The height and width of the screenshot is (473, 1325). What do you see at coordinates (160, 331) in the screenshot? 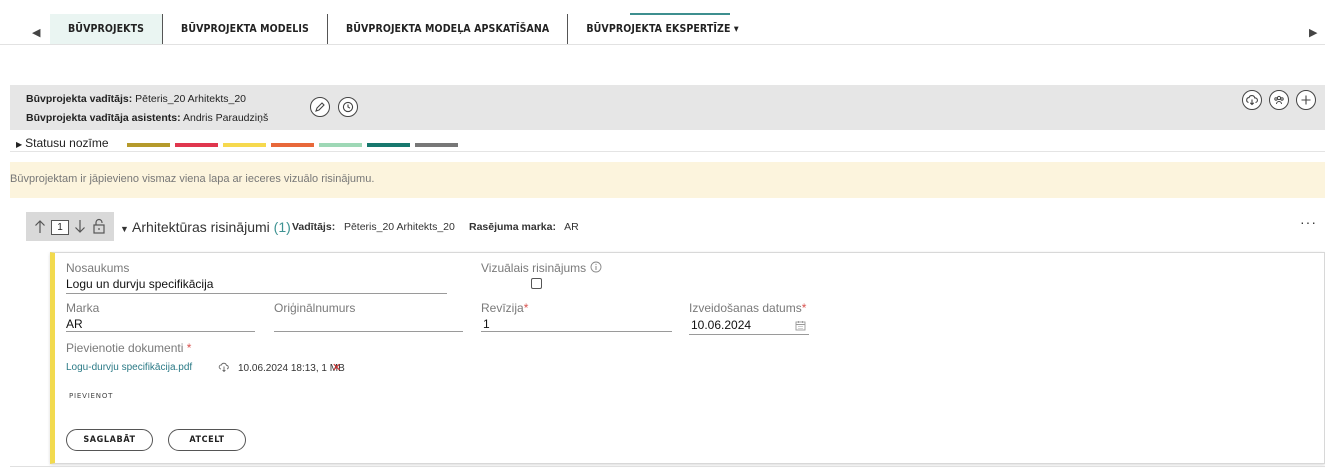
I see `mark-underline` at bounding box center [160, 331].